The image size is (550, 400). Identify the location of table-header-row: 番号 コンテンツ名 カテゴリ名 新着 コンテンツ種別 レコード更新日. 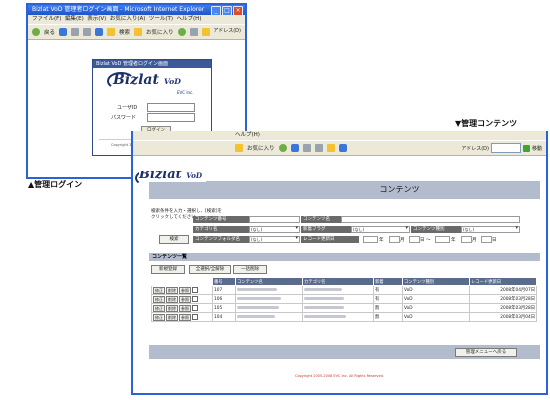
(344, 281).